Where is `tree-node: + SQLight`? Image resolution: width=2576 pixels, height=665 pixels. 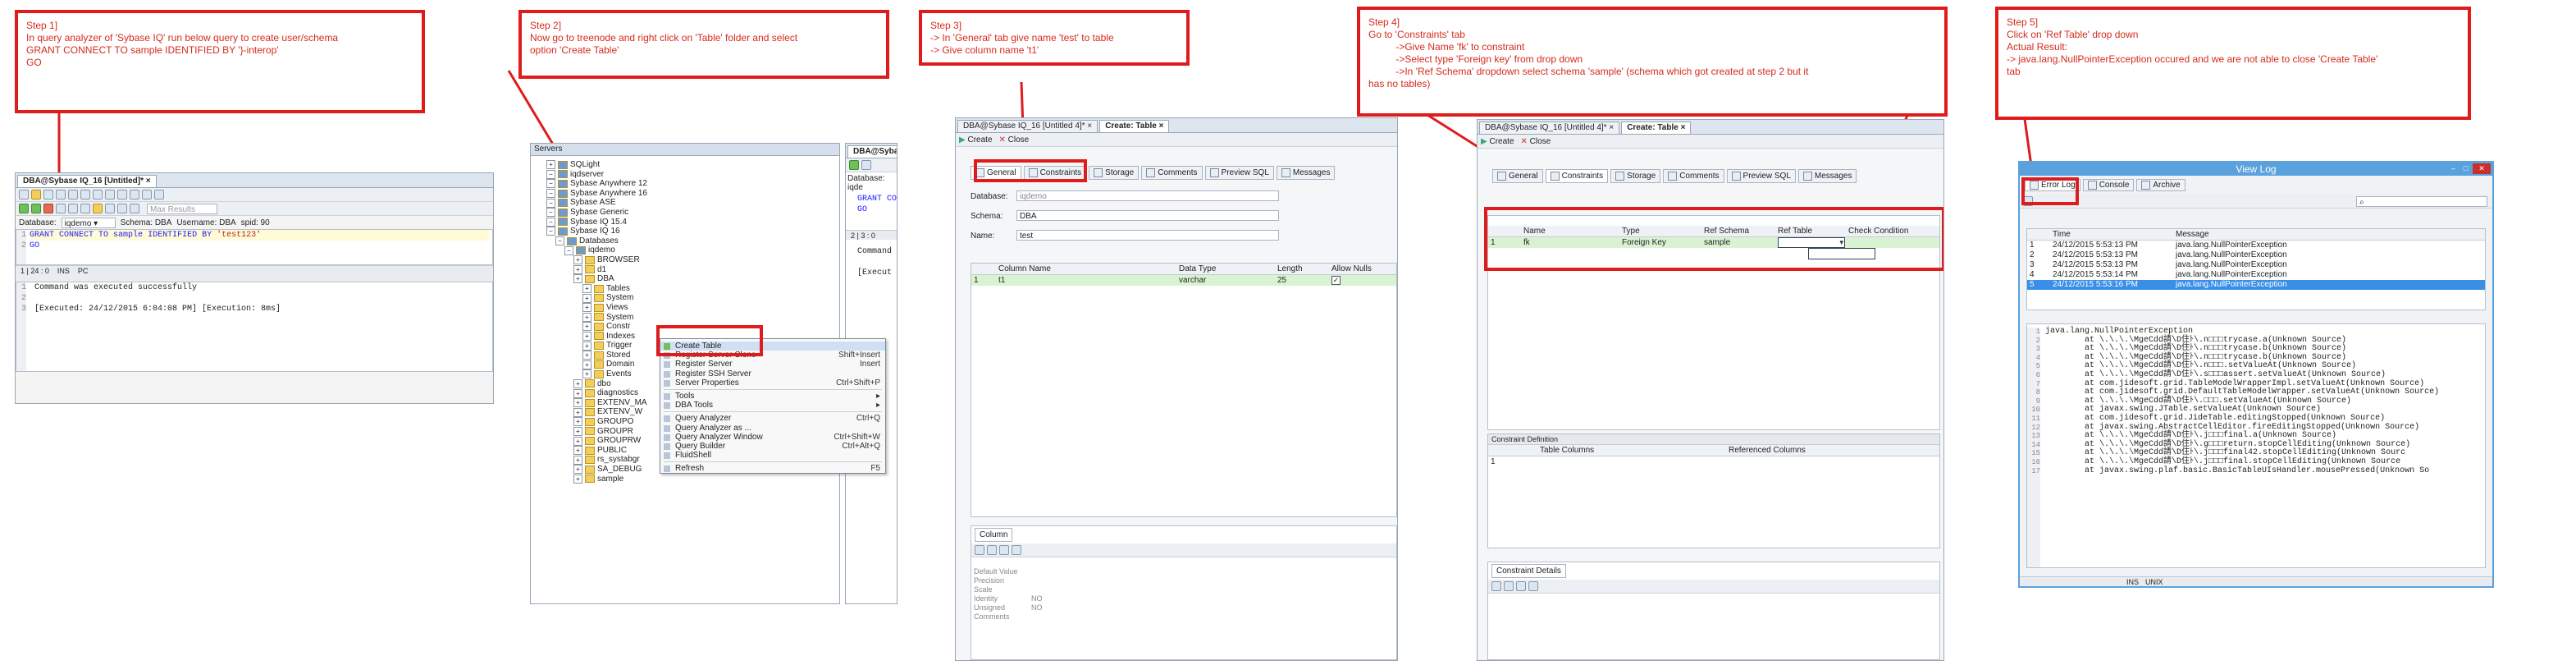
tree-node: + SQLight is located at coordinates (592, 165).